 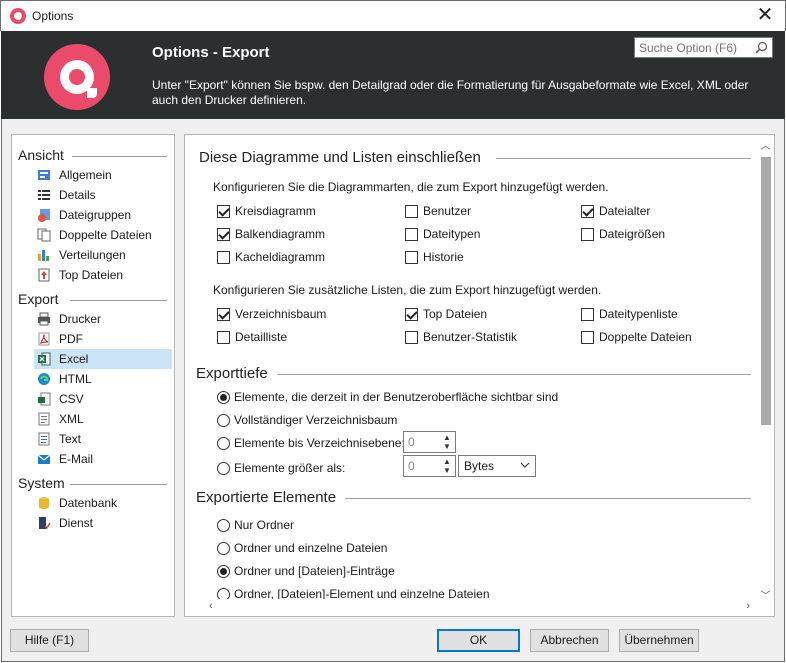 What do you see at coordinates (85, 175) in the screenshot?
I see `sidebar-item-label: Allgemein` at bounding box center [85, 175].